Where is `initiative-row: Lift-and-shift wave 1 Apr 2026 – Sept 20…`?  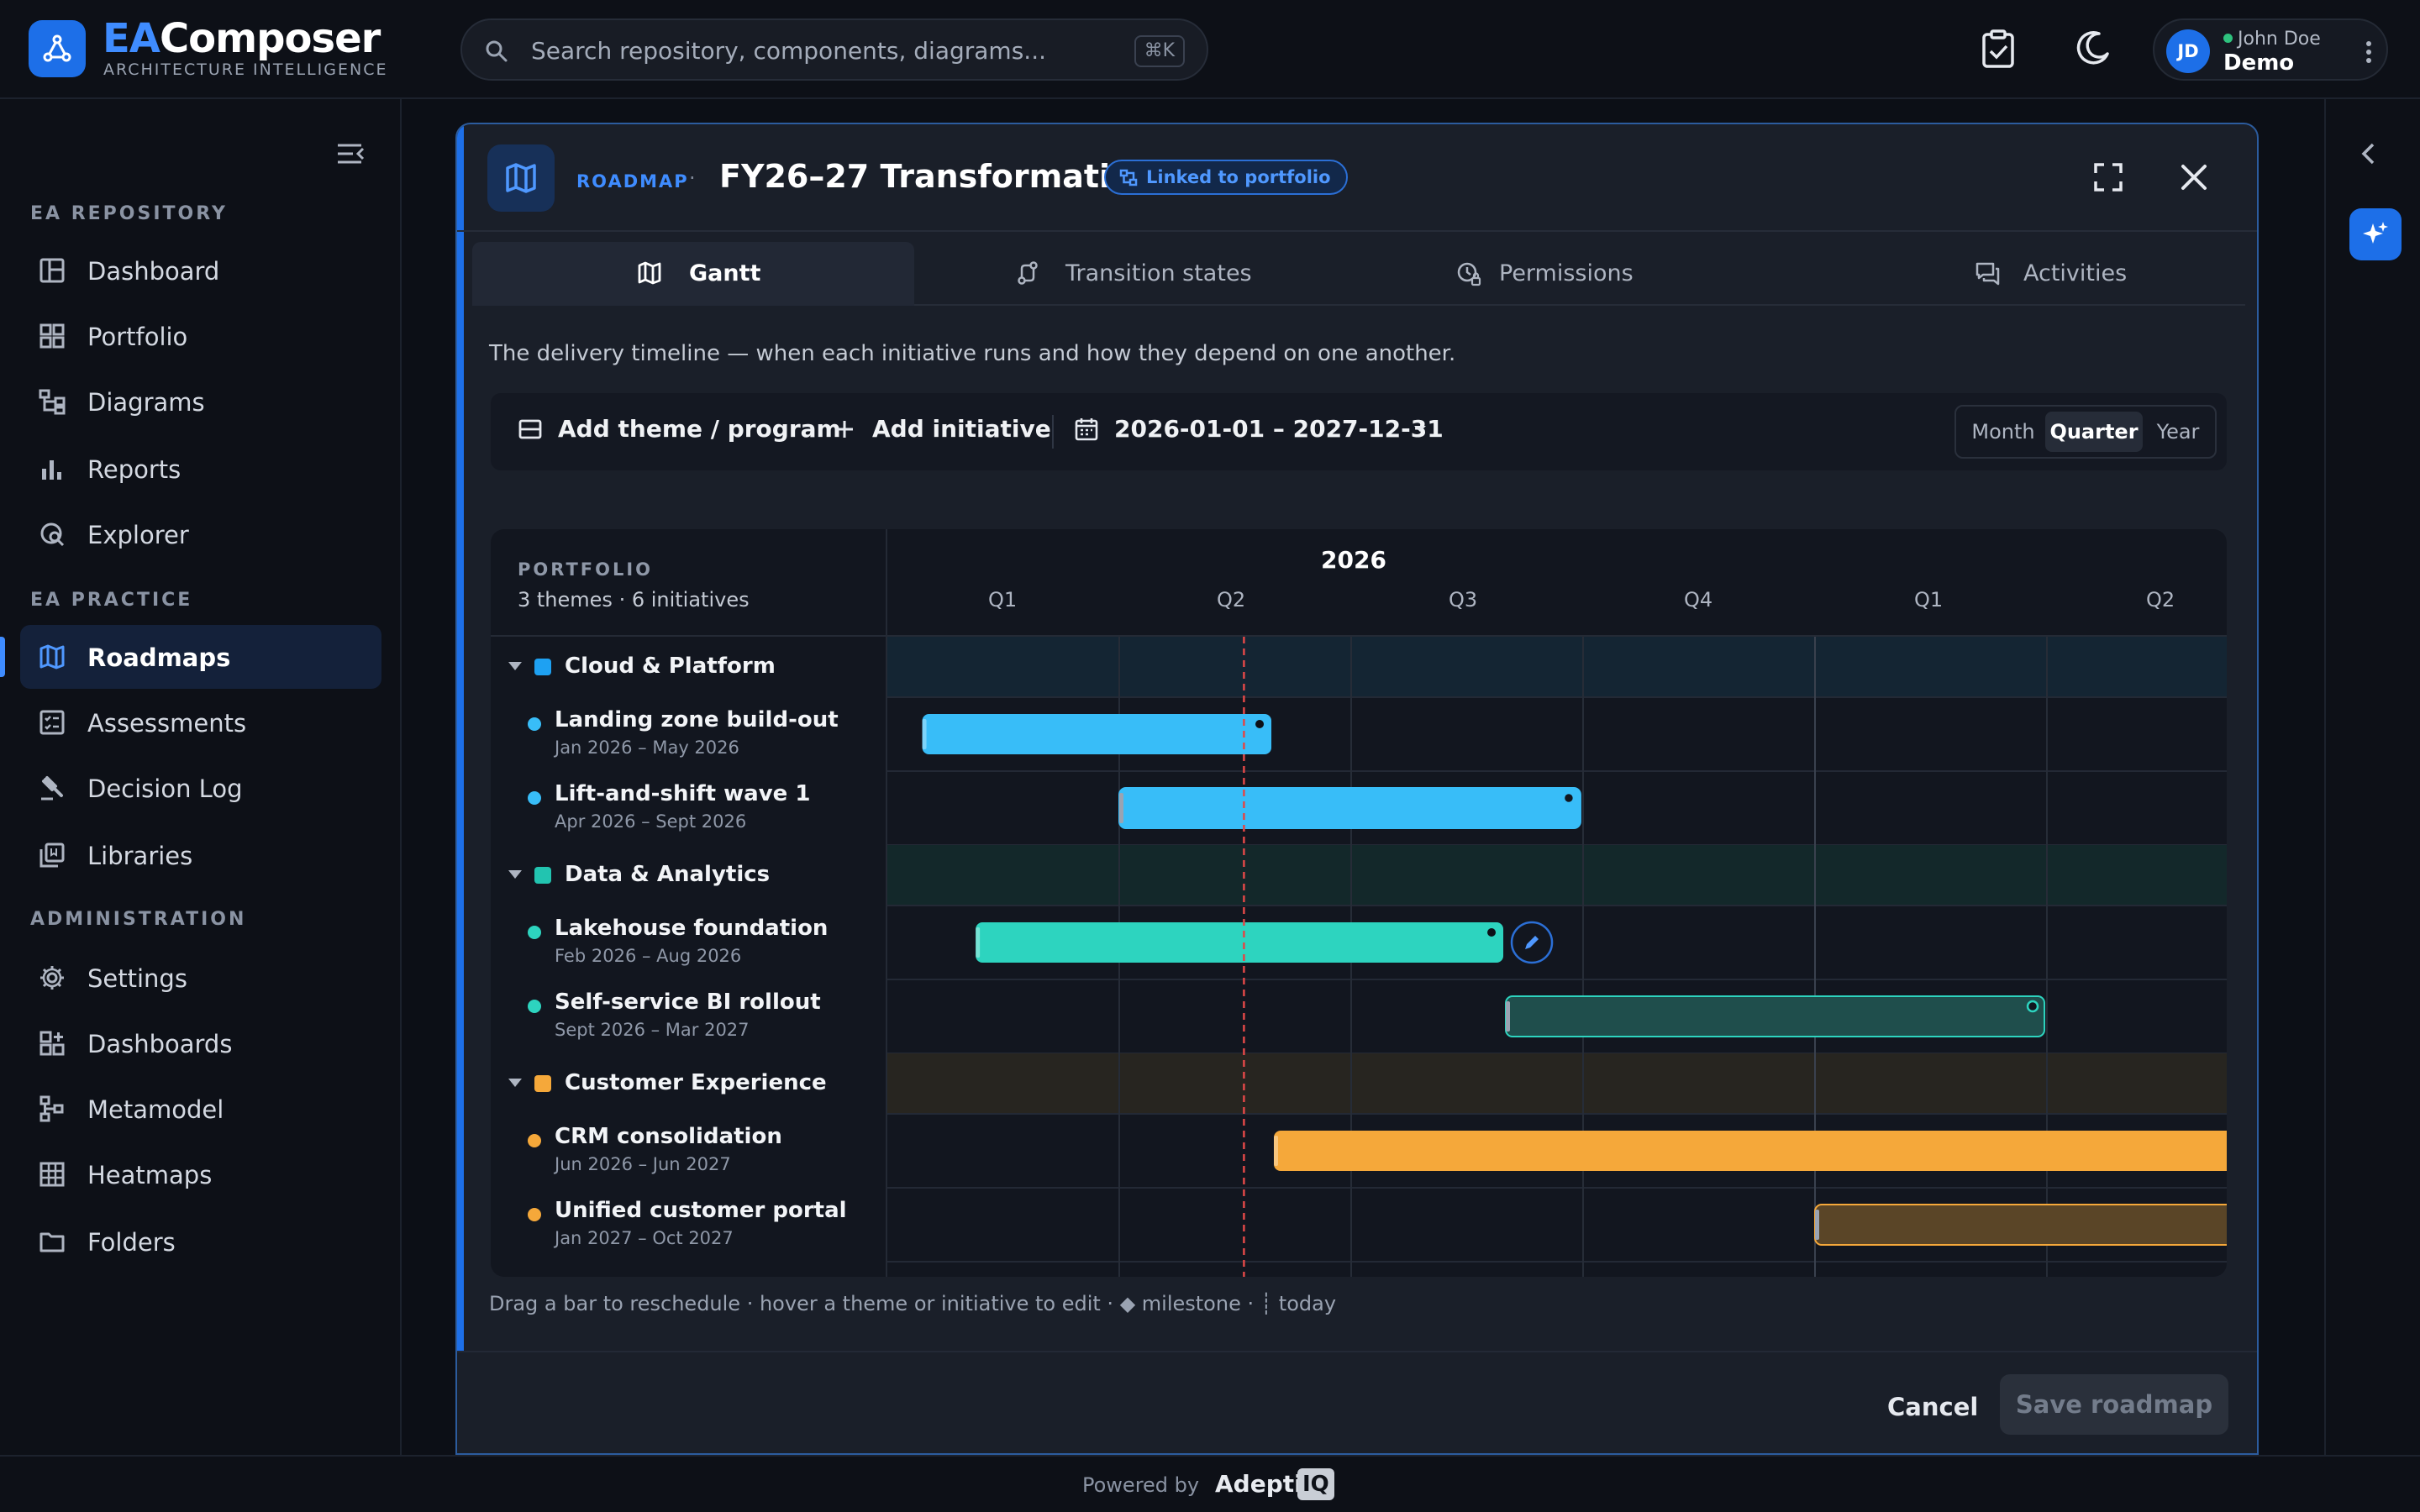 initiative-row: Lift-and-shift wave 1 Apr 2026 – Sept 20… is located at coordinates (688, 808).